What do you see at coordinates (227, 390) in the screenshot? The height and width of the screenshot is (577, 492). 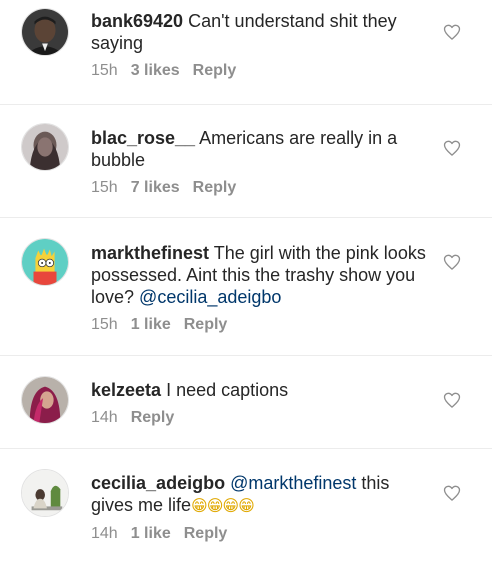 I see `comment-body: I need captions` at bounding box center [227, 390].